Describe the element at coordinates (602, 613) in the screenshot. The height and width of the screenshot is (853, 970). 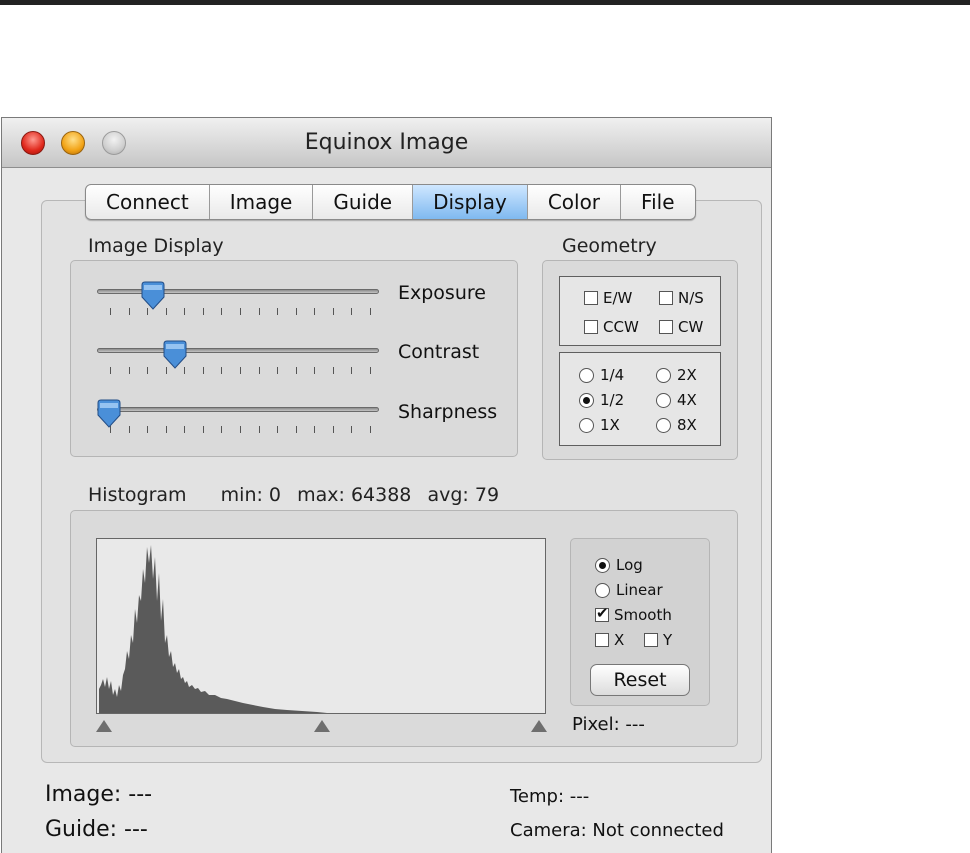
I see `smooth-checkbox-box` at that location.